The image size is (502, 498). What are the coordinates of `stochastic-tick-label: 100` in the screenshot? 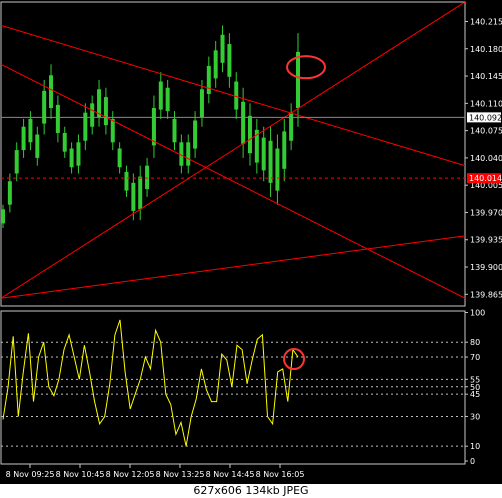 It's located at (477, 312).